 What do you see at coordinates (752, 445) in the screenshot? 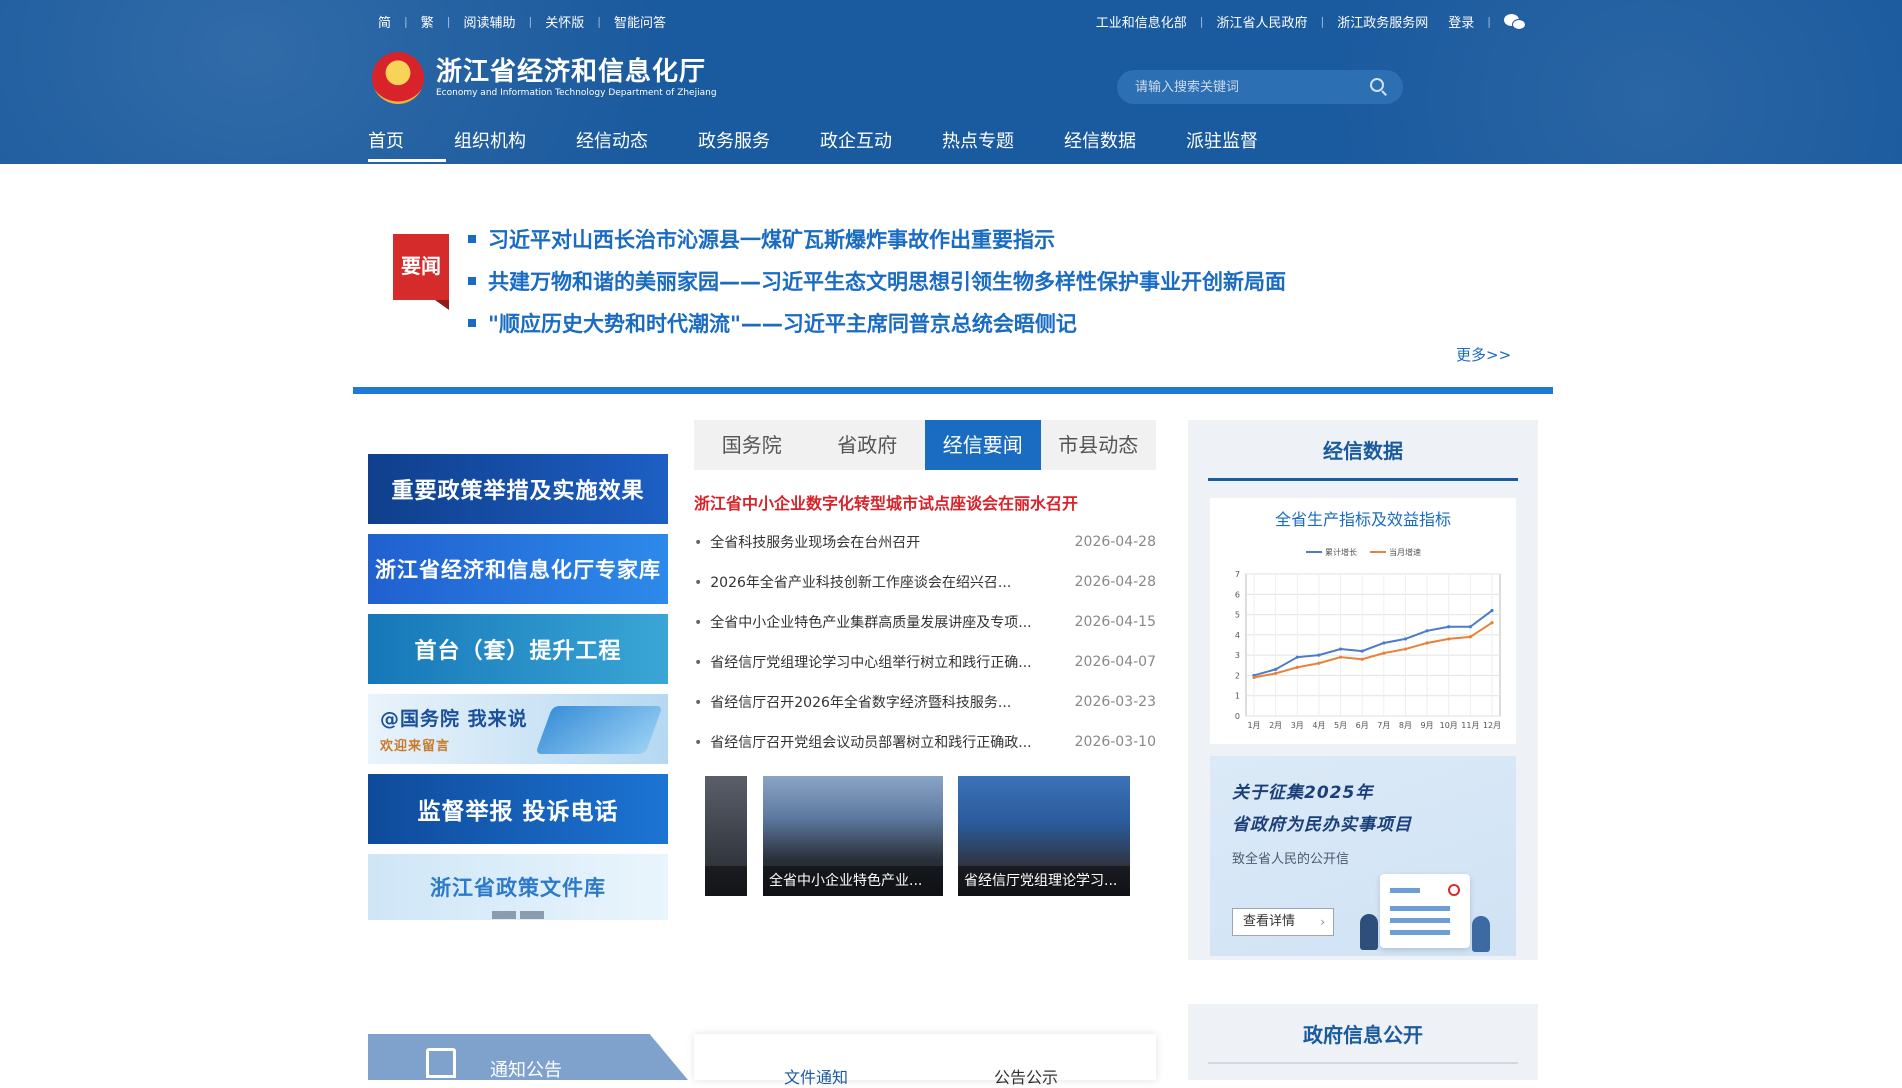
I see `tab-state-council: 国务院` at bounding box center [752, 445].